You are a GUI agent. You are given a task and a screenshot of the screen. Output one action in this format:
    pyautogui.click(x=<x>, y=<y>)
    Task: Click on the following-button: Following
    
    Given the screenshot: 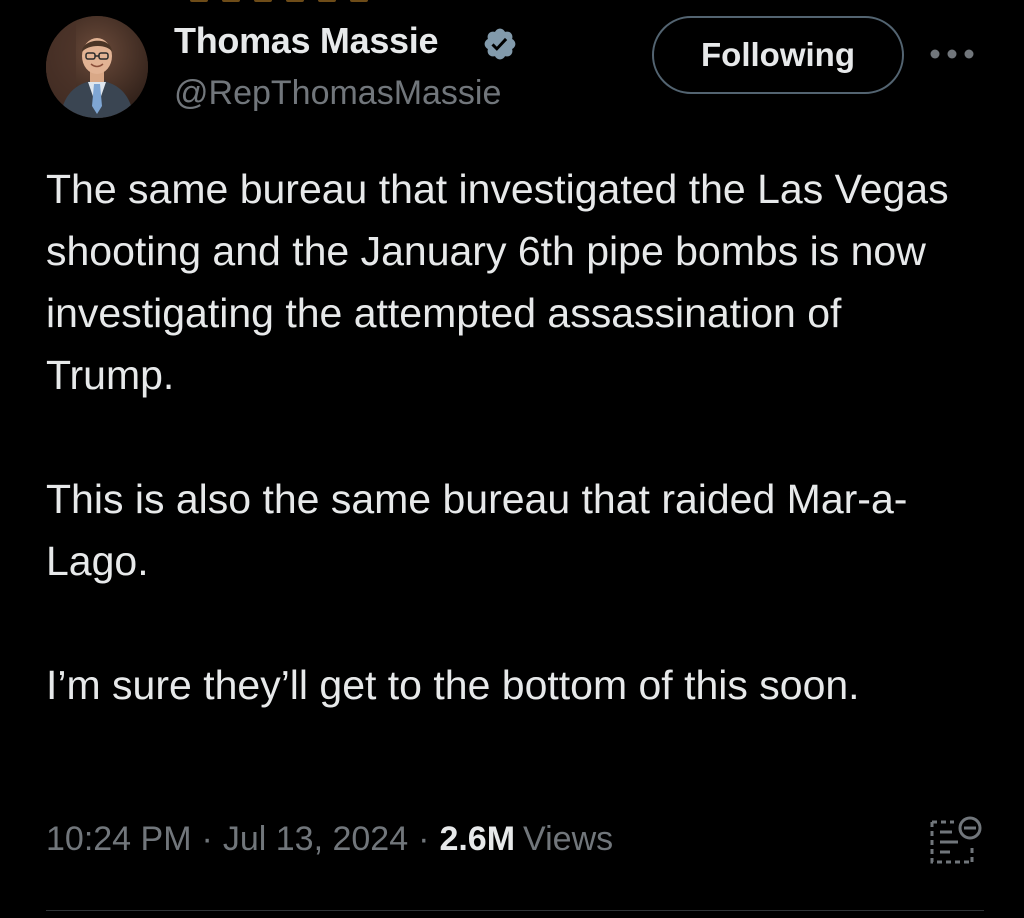 What is the action you would take?
    pyautogui.click(x=778, y=55)
    